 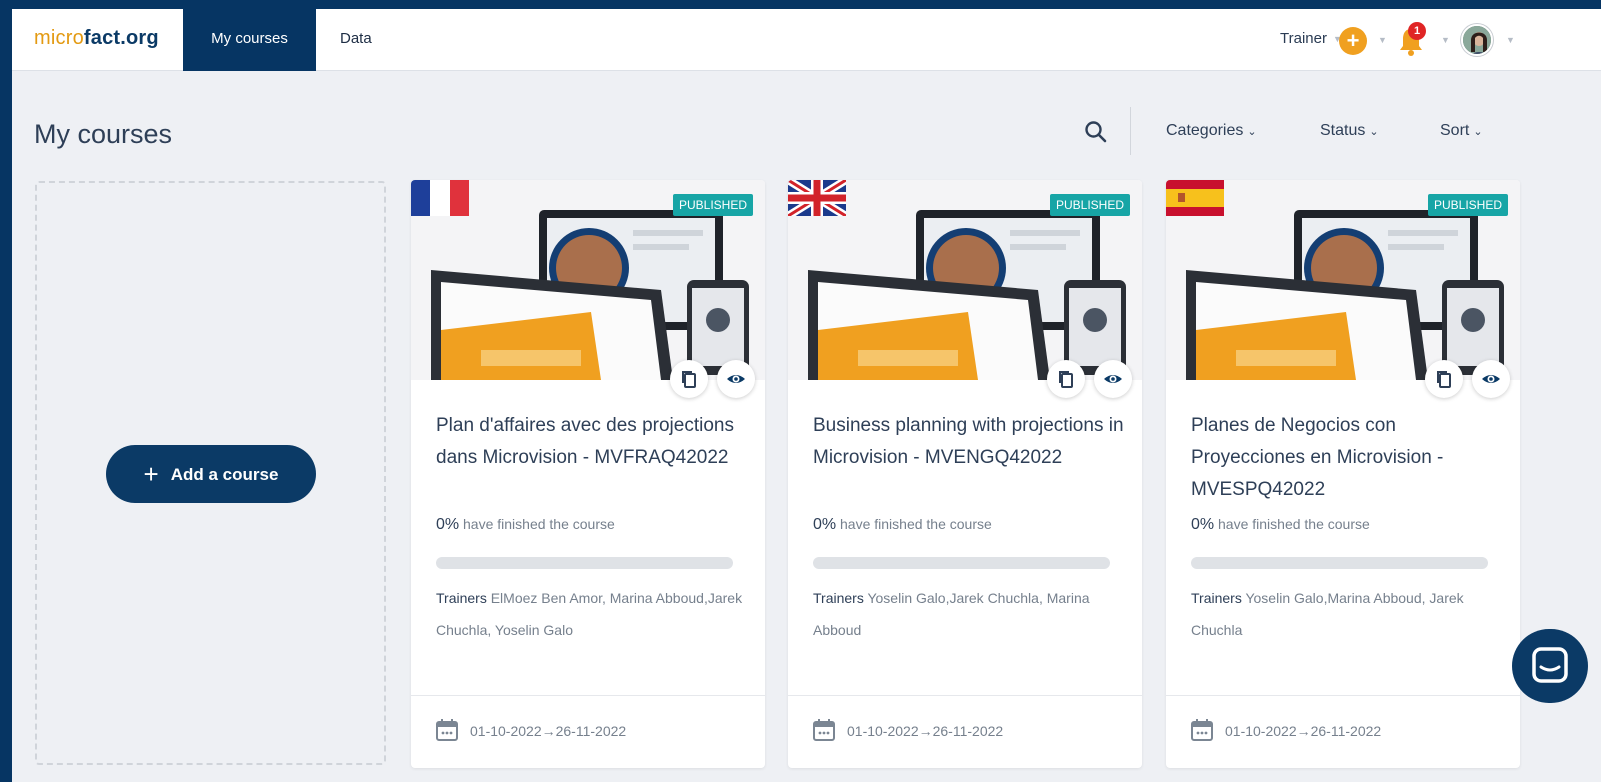 What do you see at coordinates (1096, 132) in the screenshot?
I see `search-icon` at bounding box center [1096, 132].